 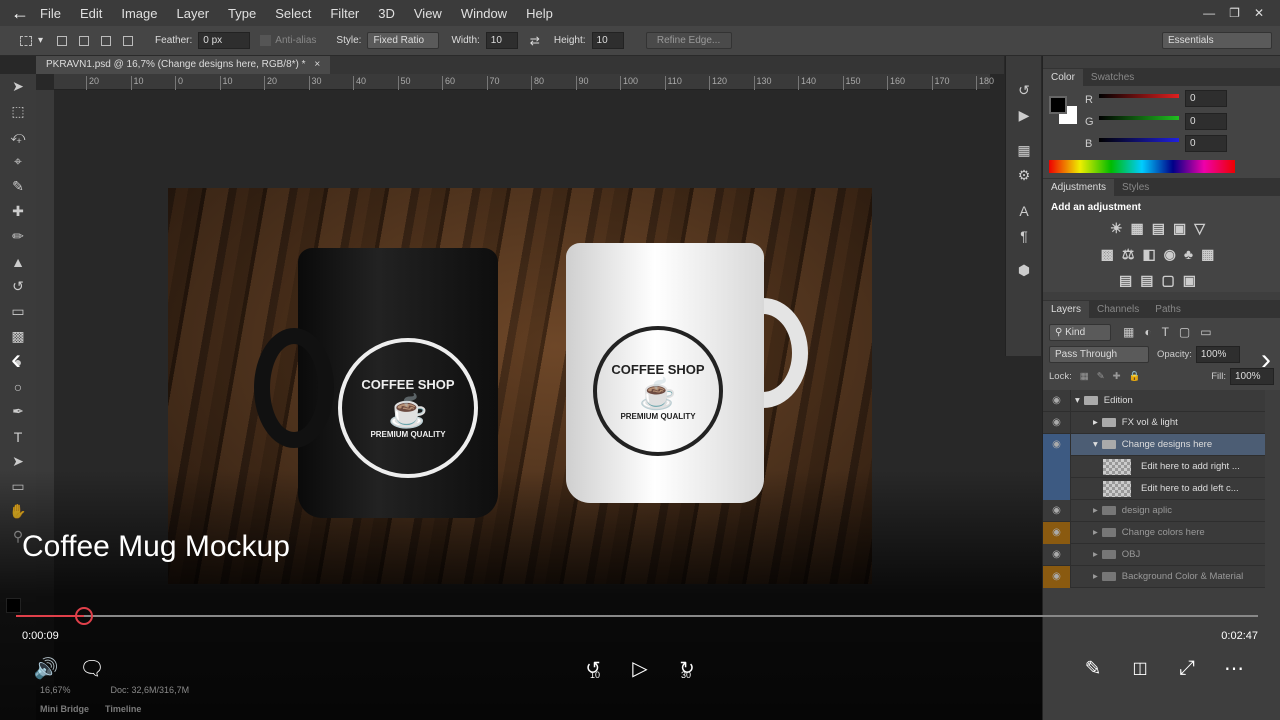 I want to click on volume-icon: 🔊, so click(x=46, y=668).